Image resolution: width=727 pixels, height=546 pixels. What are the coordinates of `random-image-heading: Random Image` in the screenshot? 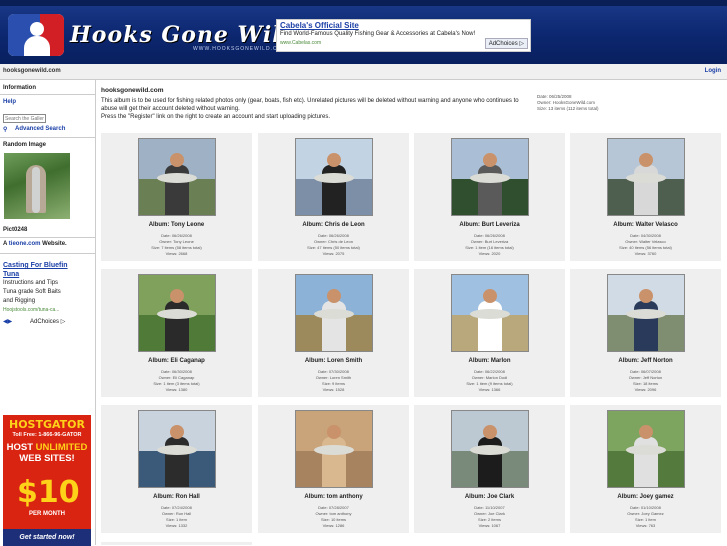 It's located at (25, 145).